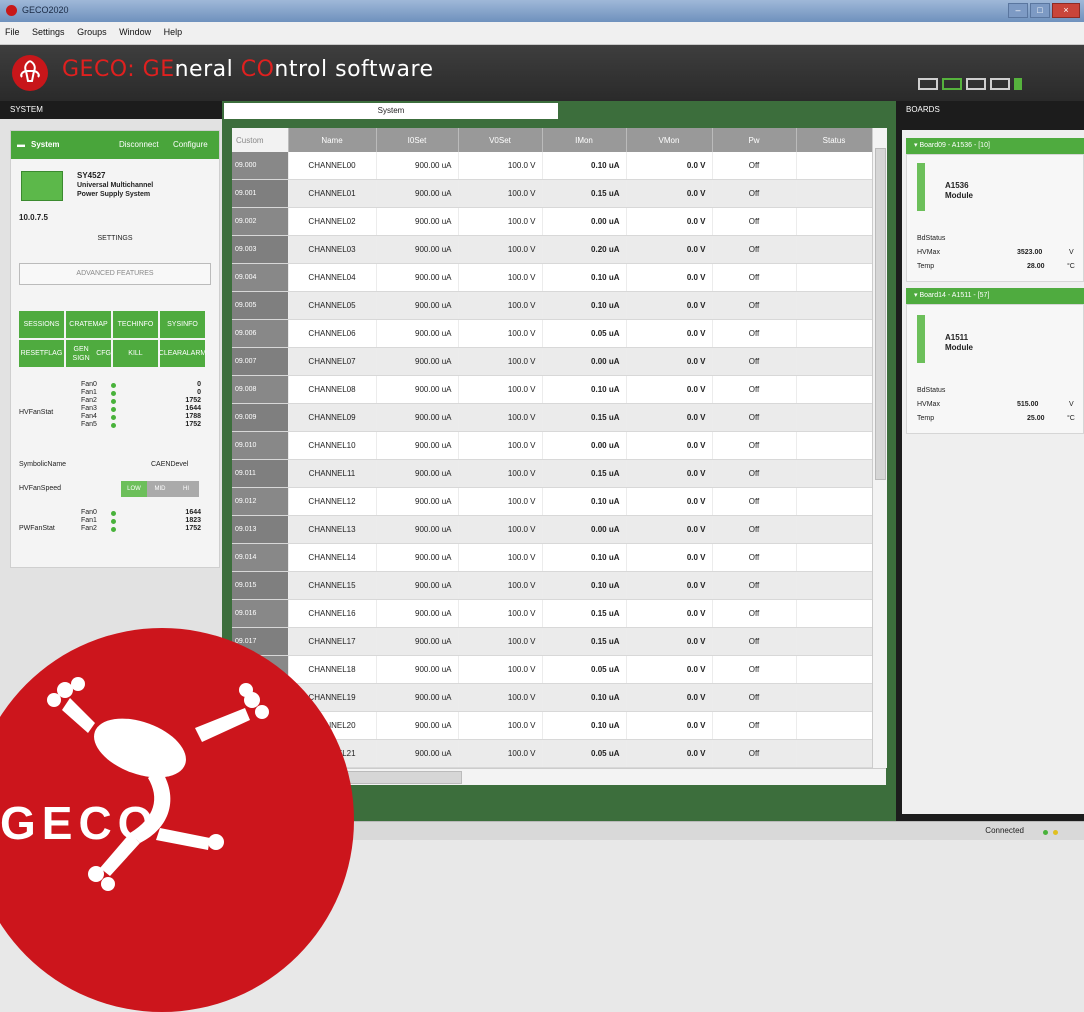 This screenshot has width=1084, height=1012. What do you see at coordinates (115, 238) in the screenshot?
I see `settings-label: SETTINGS` at bounding box center [115, 238].